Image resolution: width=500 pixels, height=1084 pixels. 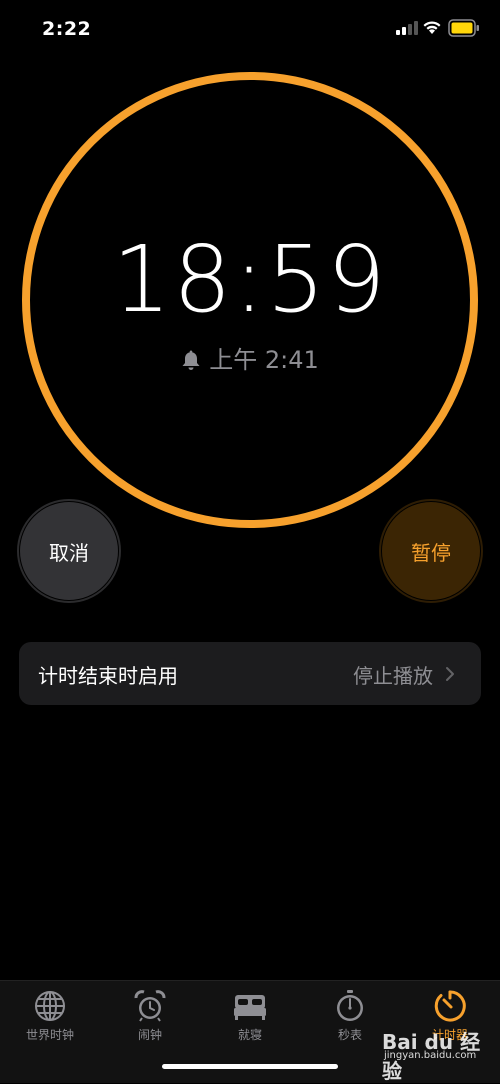 What do you see at coordinates (407, 28) in the screenshot?
I see `cellular-signal-icon` at bounding box center [407, 28].